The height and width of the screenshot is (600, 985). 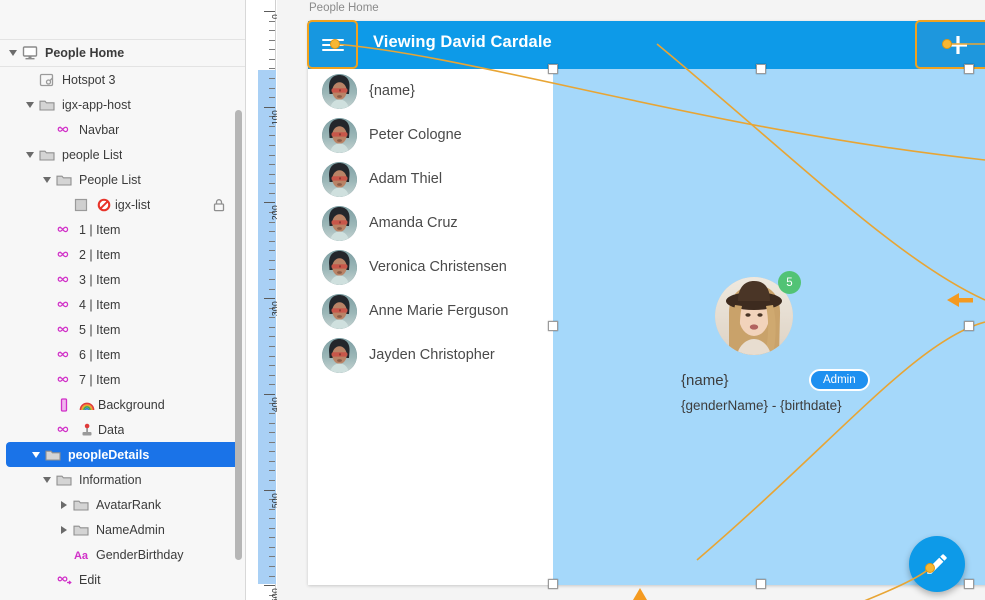 What do you see at coordinates (110, 179) in the screenshot?
I see `layer-row-label: People List` at bounding box center [110, 179].